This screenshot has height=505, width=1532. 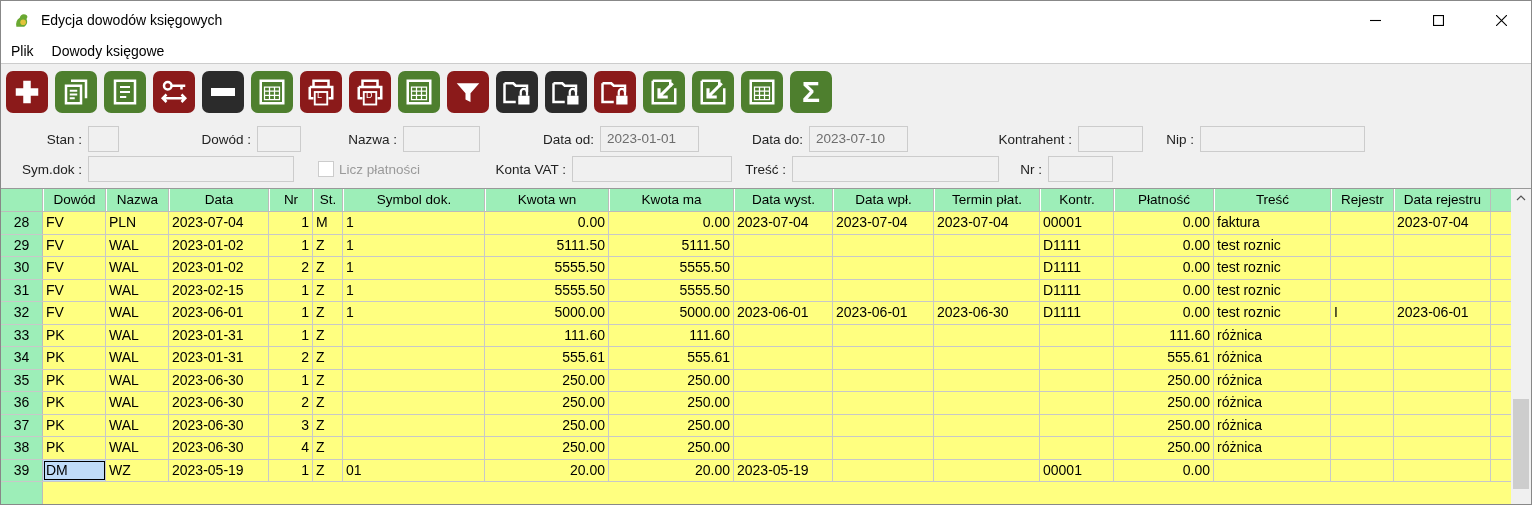 I want to click on row-number: 37, so click(x=22, y=425).